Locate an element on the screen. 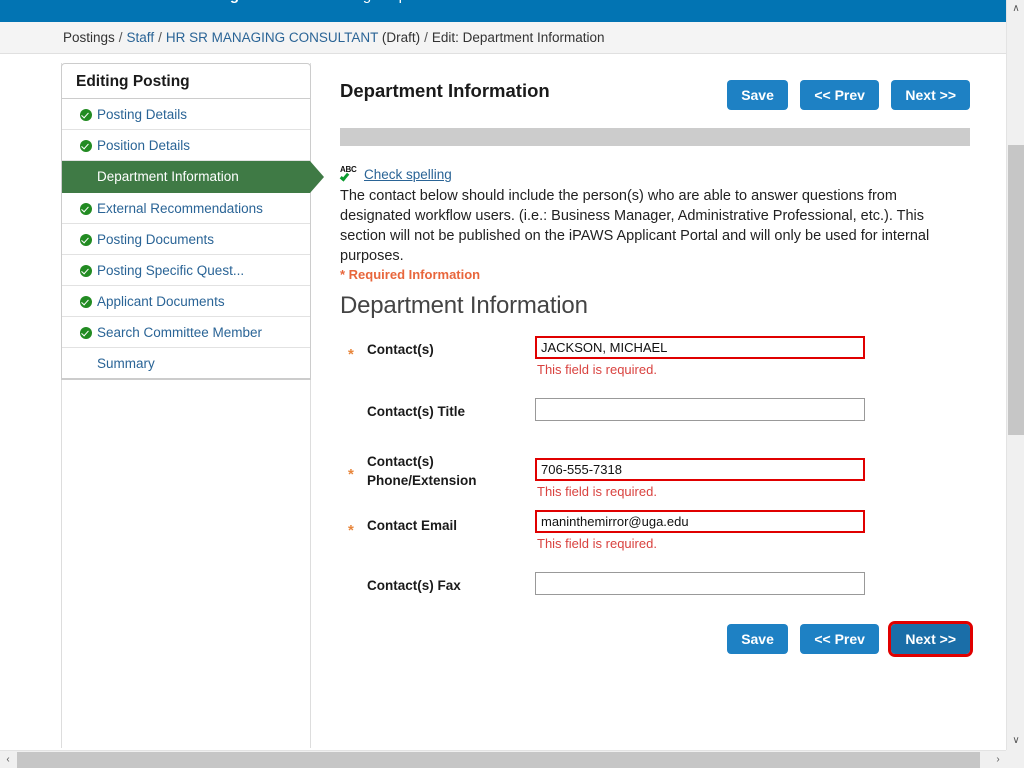 The height and width of the screenshot is (768, 1024). page-title: Department Information is located at coordinates (445, 90).